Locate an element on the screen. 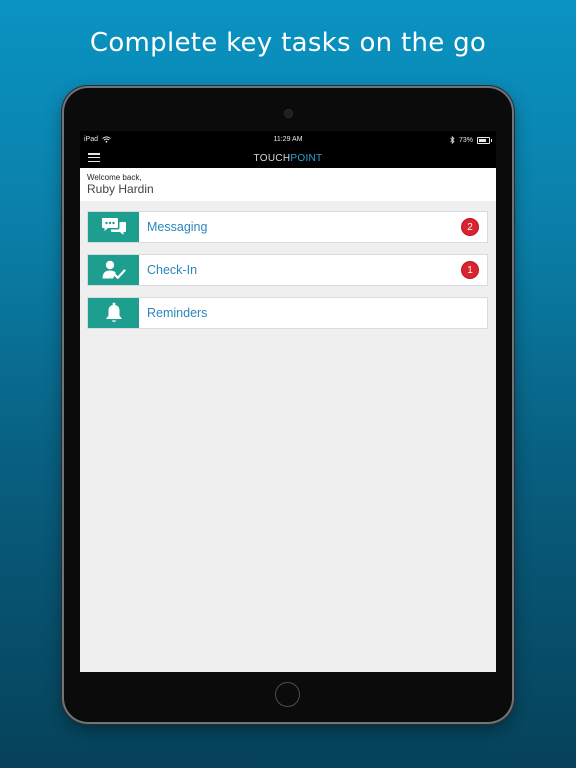 The image size is (576, 768). app-brand-logo: TOUCHPOINT is located at coordinates (288, 158).